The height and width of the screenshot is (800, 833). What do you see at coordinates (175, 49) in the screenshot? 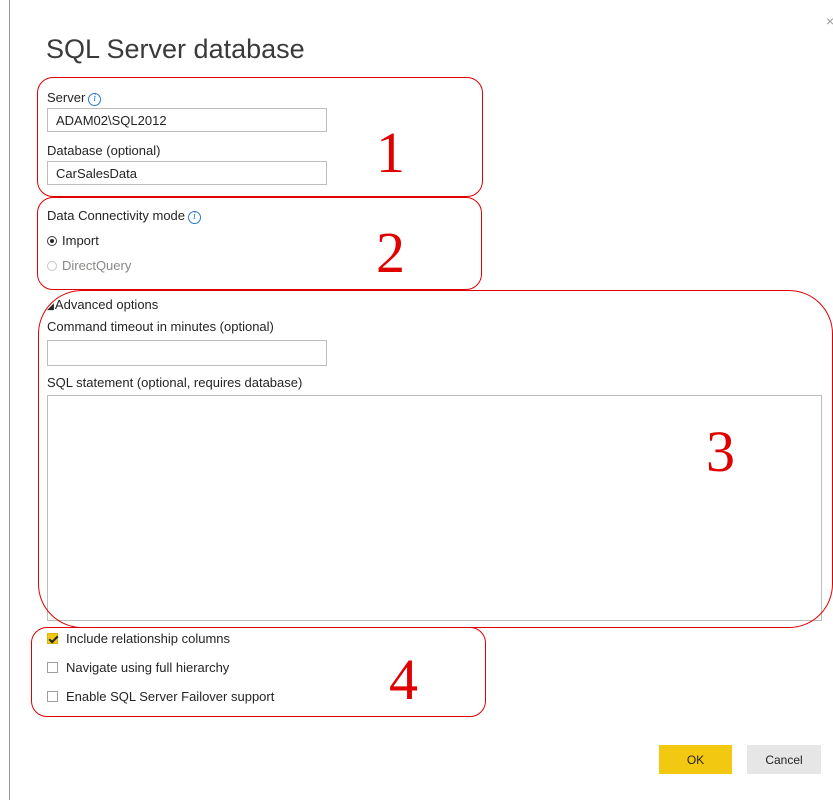
I see `dialog-title: SQL Server database` at bounding box center [175, 49].